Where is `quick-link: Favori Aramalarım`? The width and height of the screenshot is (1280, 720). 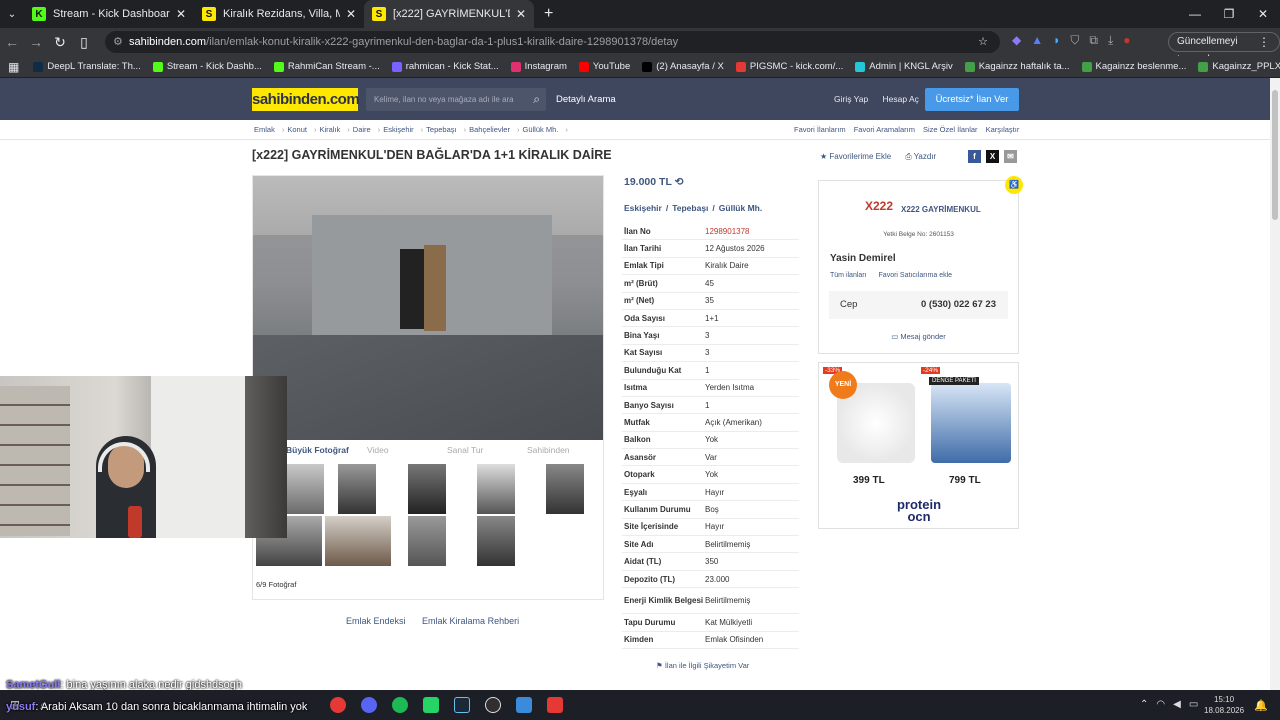
quick-link: Favori Aramalarım is located at coordinates (884, 129).